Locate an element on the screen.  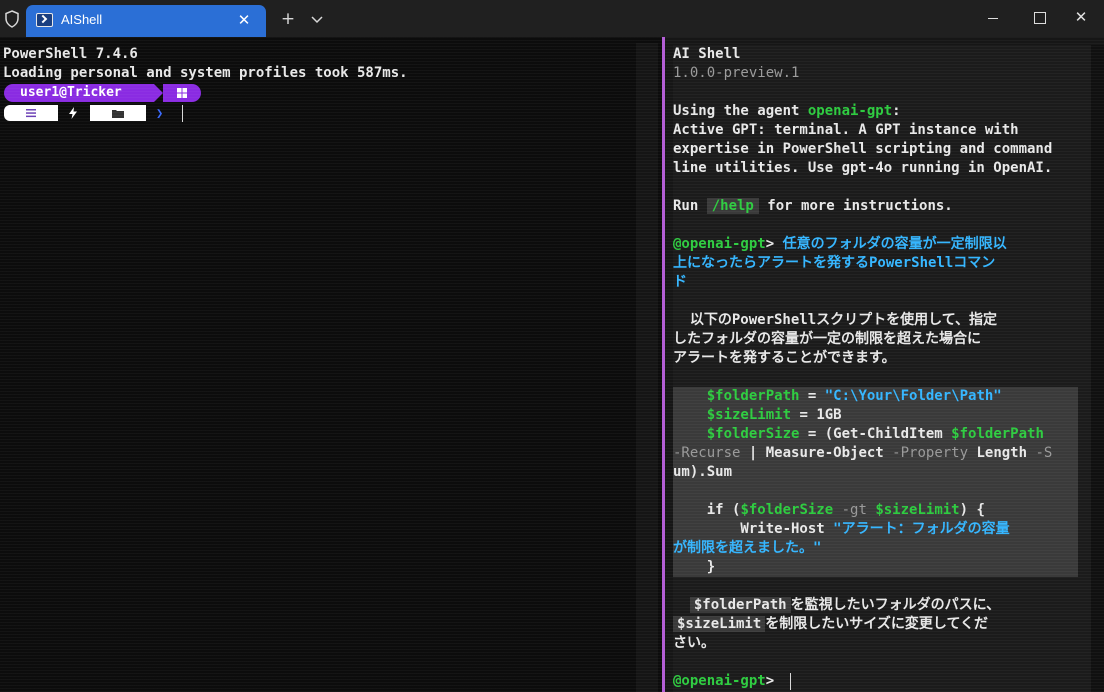
close-button: ✕ is located at coordinates (1081, 18).